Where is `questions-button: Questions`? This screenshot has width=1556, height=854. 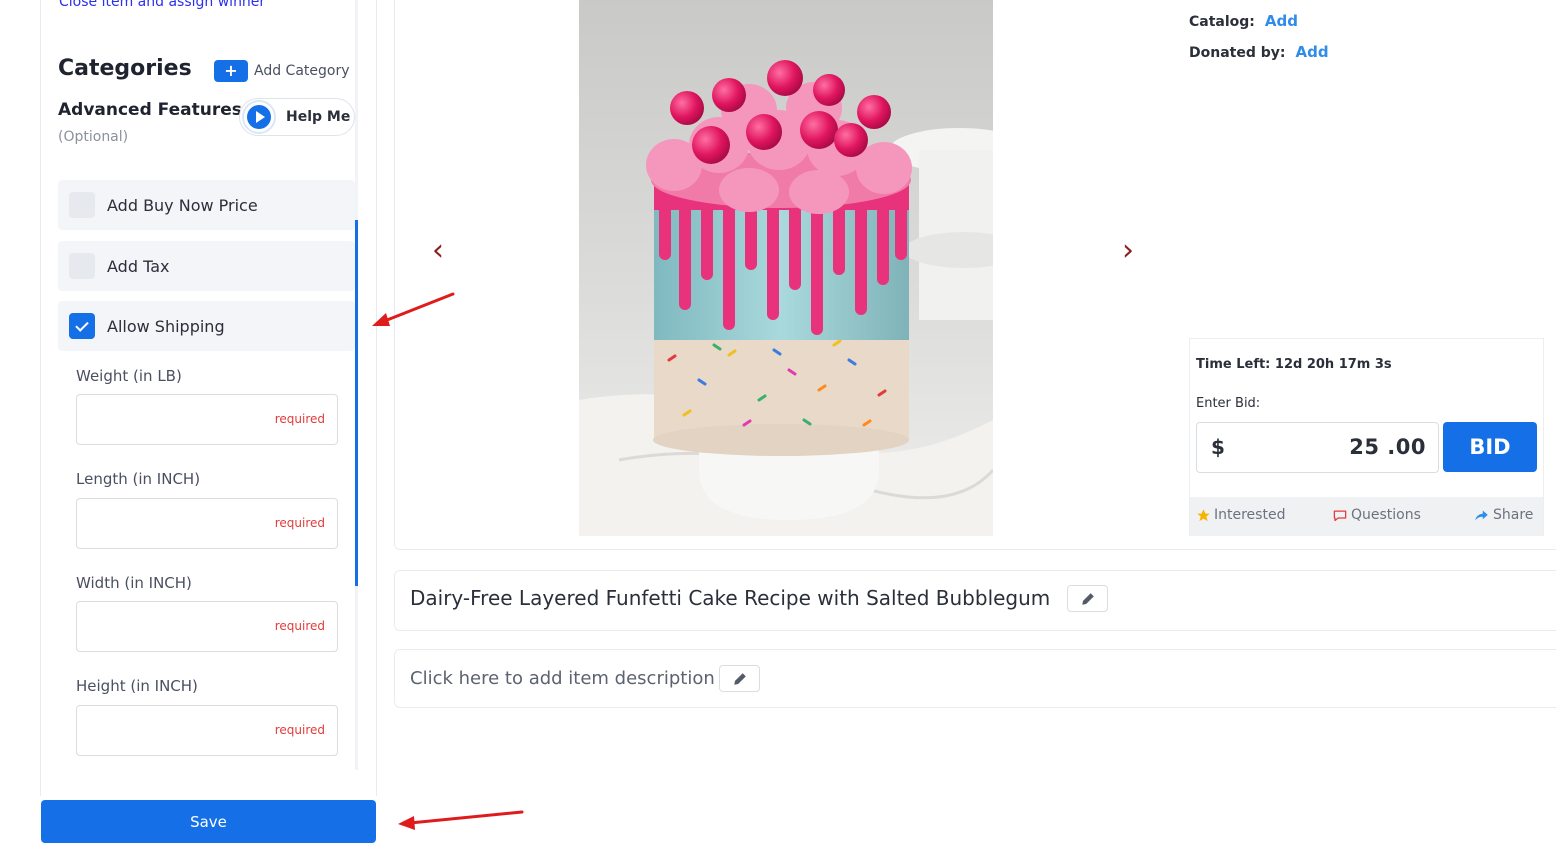
questions-button: Questions is located at coordinates (1376, 515).